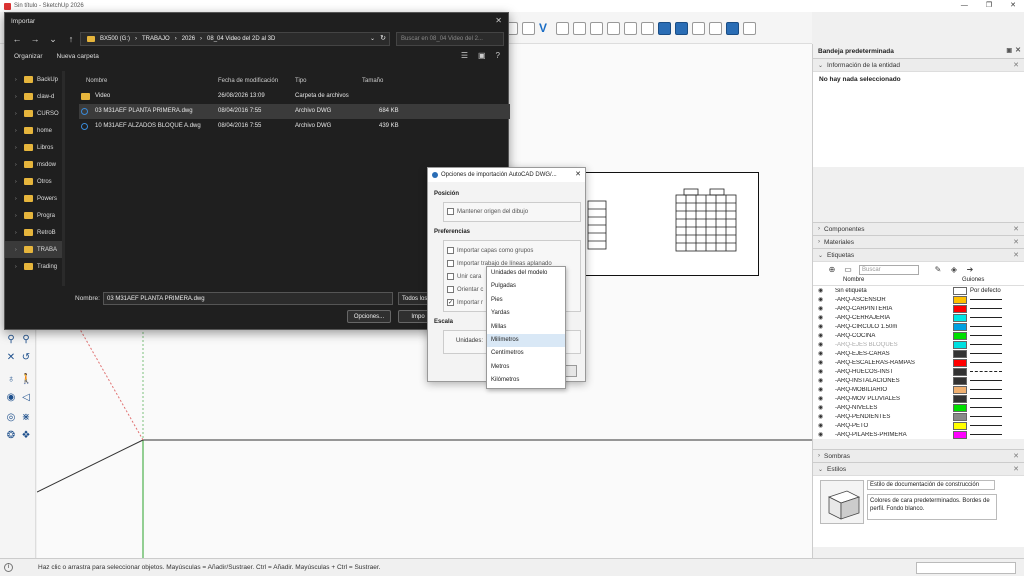  Describe the element at coordinates (732, 28) in the screenshot. I see `shaded-icon` at that location.